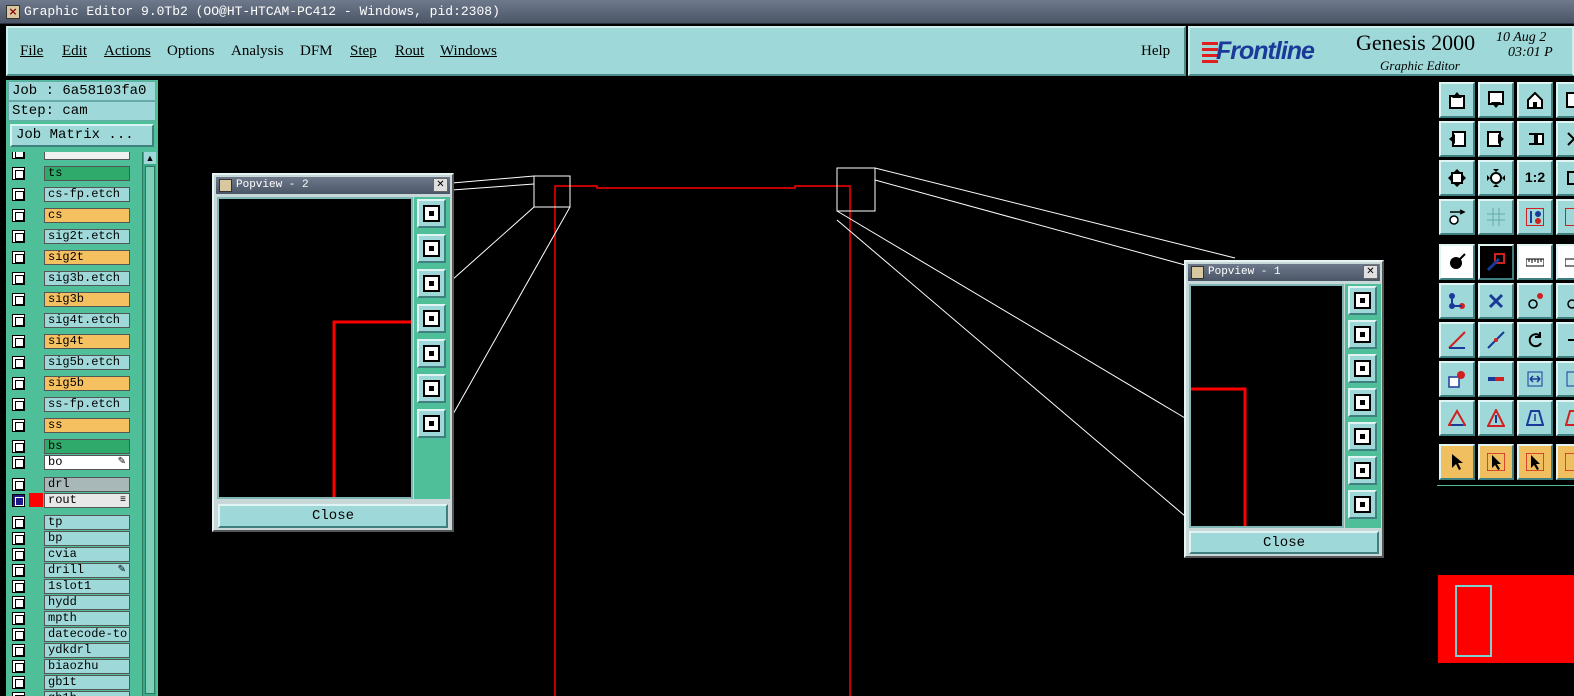 The height and width of the screenshot is (696, 1574). Describe the element at coordinates (1535, 301) in the screenshot. I see `pad-tool` at that location.